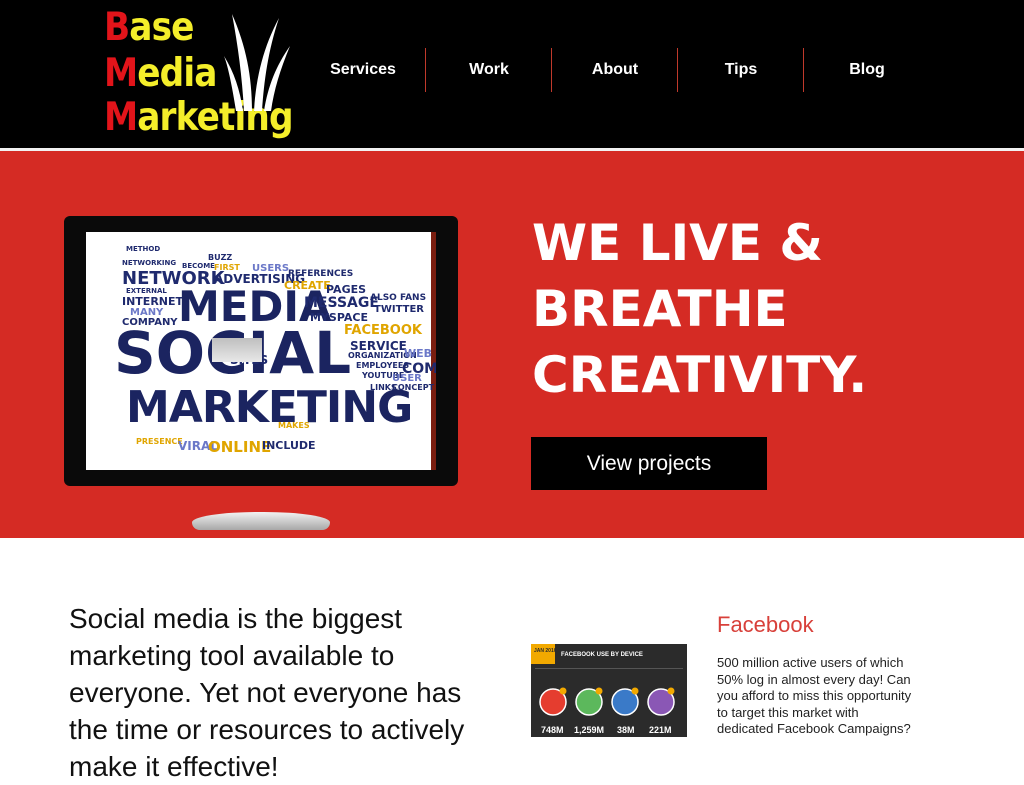 This screenshot has height=785, width=1024. Describe the element at coordinates (399, 309) in the screenshot. I see `word-cloud-term: TWITTER` at that location.